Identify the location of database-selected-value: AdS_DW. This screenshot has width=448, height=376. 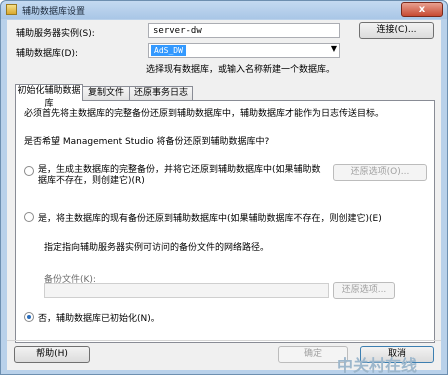
(168, 50).